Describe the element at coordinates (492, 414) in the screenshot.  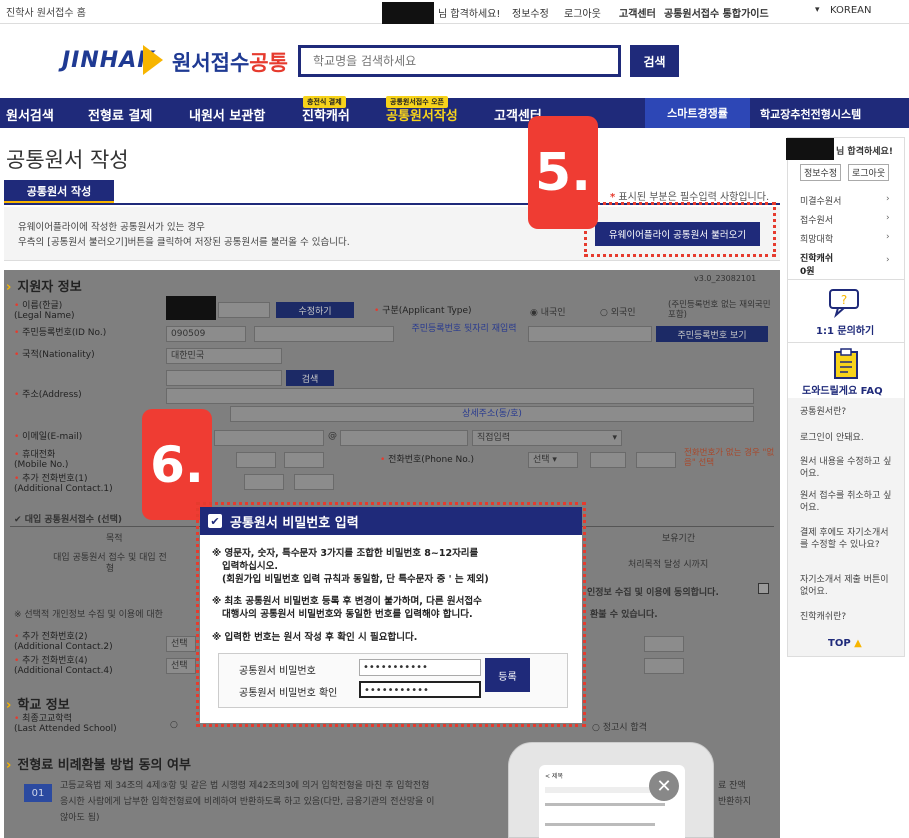
I see `address-detail-field: 상세주소(동/호)` at that location.